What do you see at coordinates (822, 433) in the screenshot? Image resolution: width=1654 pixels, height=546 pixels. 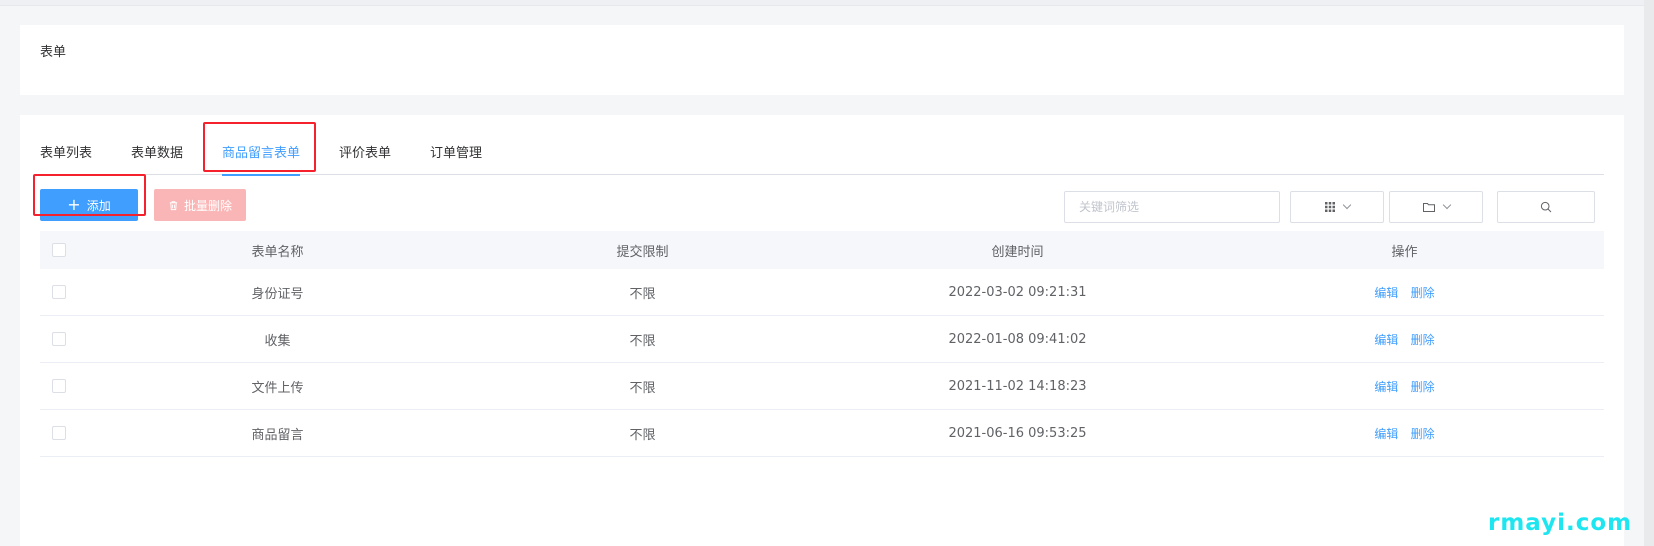 I see `table-row: 商品留言 不限 2021-06-16 09:53:25 编辑 删除` at bounding box center [822, 433].